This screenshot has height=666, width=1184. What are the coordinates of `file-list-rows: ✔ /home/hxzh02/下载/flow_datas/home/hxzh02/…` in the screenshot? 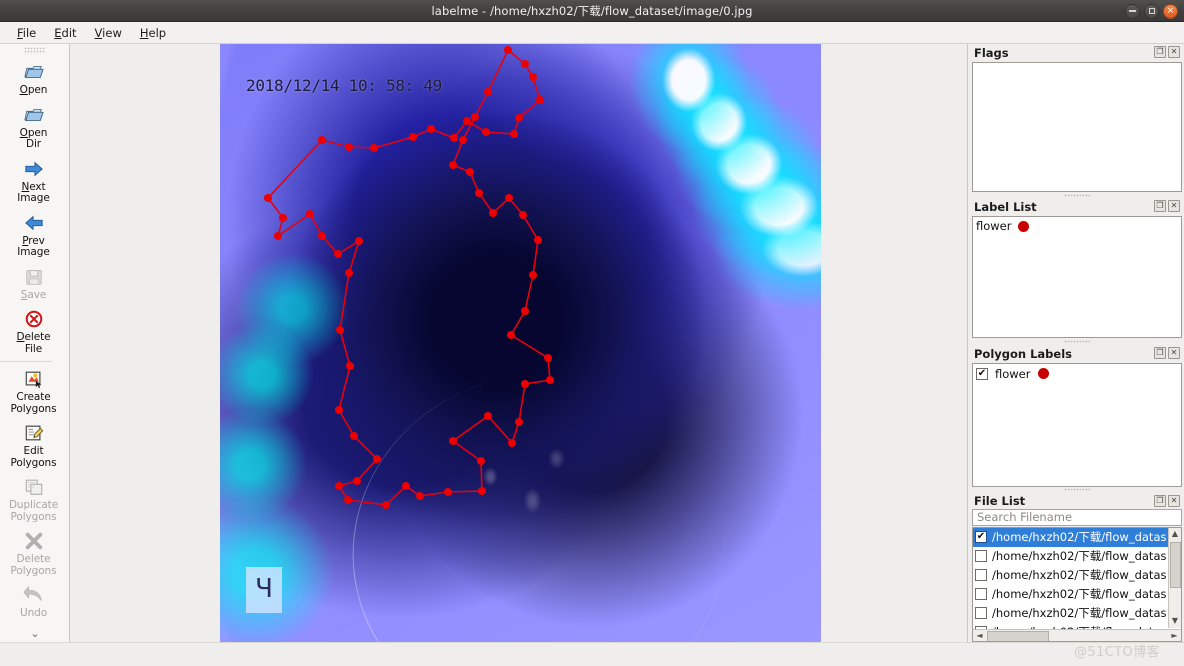 It's located at (1077, 578).